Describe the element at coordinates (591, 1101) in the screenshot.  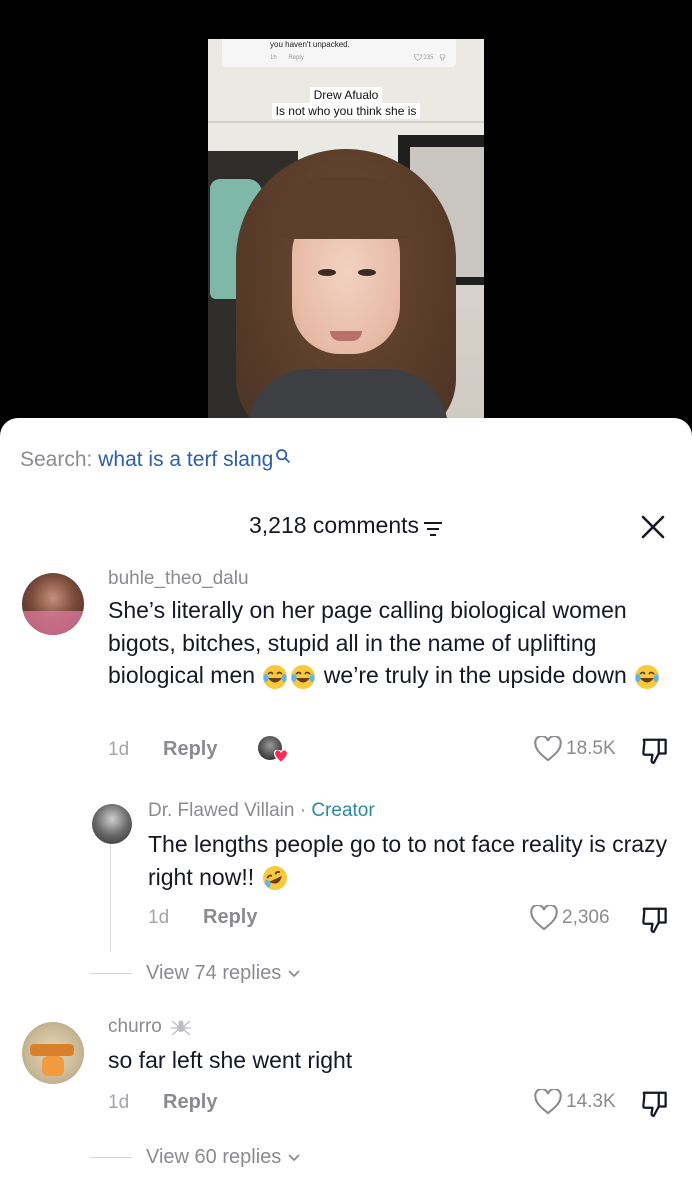
I see `like-count: 14.3K` at that location.